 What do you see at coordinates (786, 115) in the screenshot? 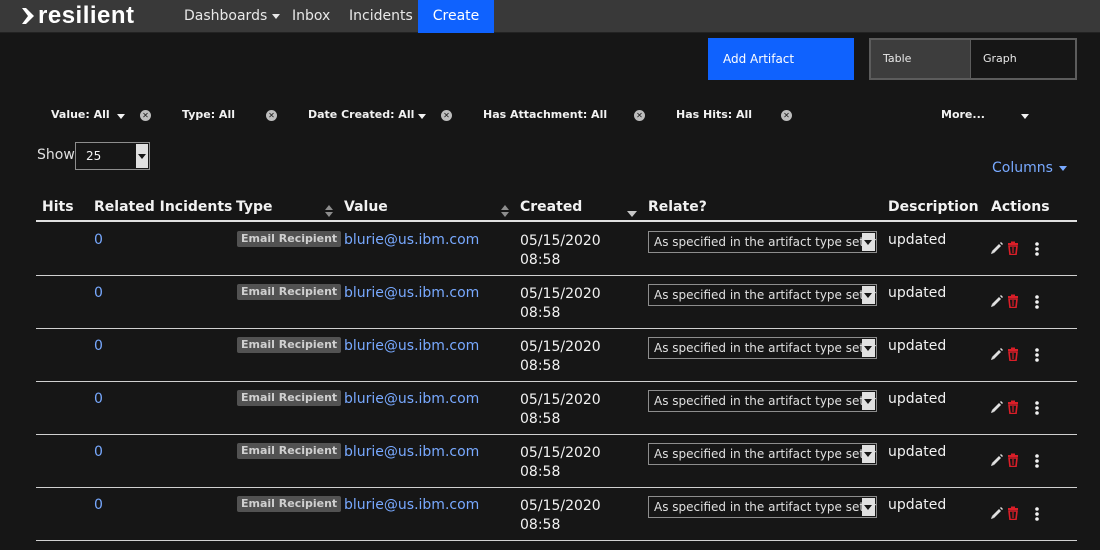
I see `clear-filter-has-hits-icon: ✕` at bounding box center [786, 115].